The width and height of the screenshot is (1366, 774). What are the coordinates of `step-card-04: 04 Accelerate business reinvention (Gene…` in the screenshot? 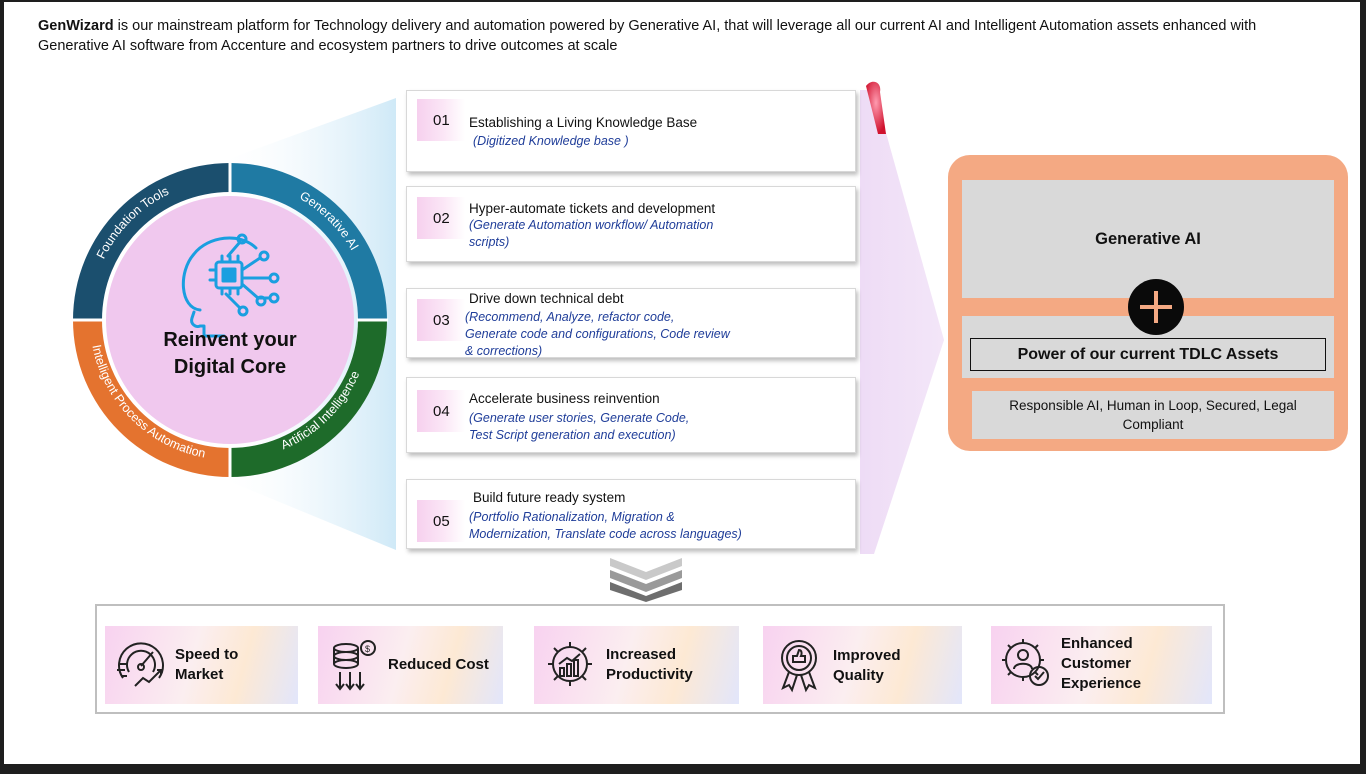 It's located at (631, 415).